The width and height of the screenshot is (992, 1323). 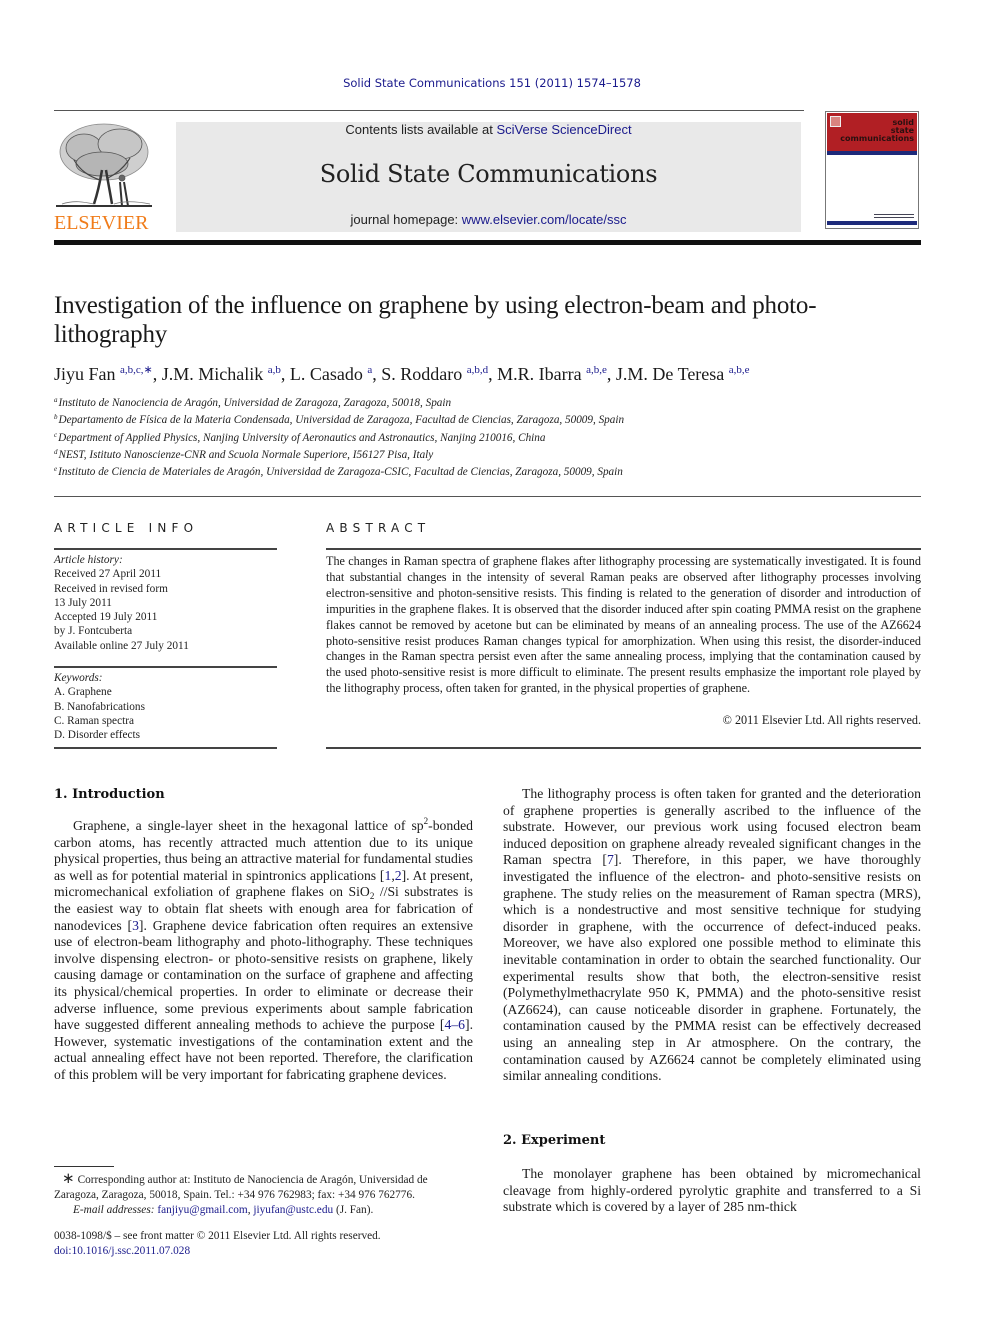 I want to click on author-name: Jiyu Fan, so click(x=85, y=374).